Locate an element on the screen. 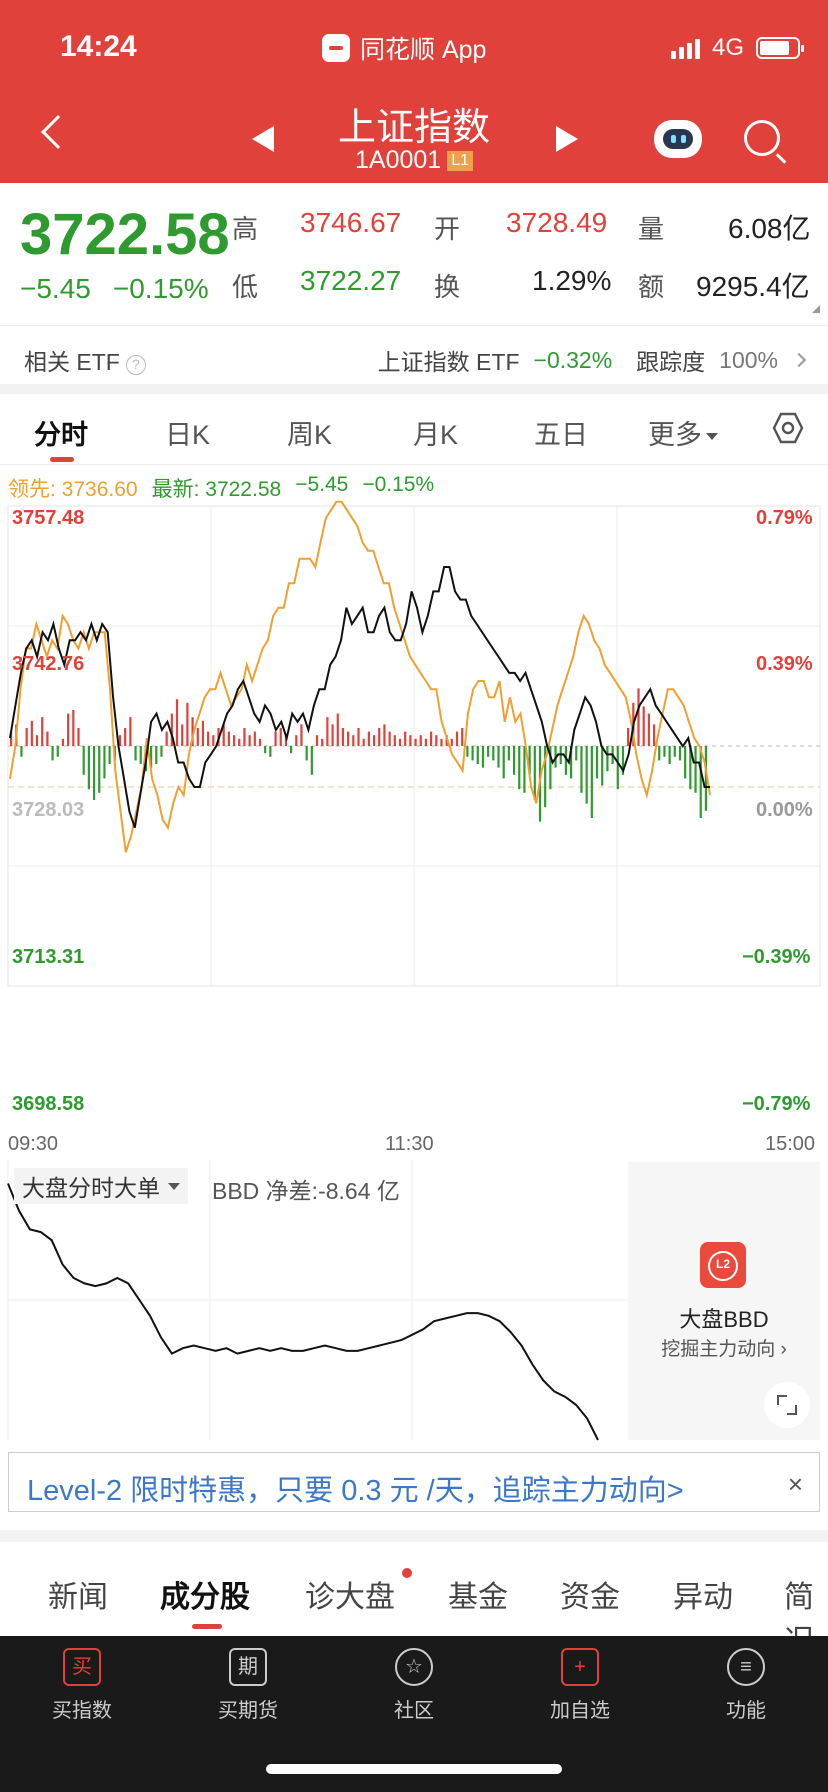  banner-text: Level-2 限时特惠，只要 0.3 元 /天，追踪主力动向> is located at coordinates (355, 1488).